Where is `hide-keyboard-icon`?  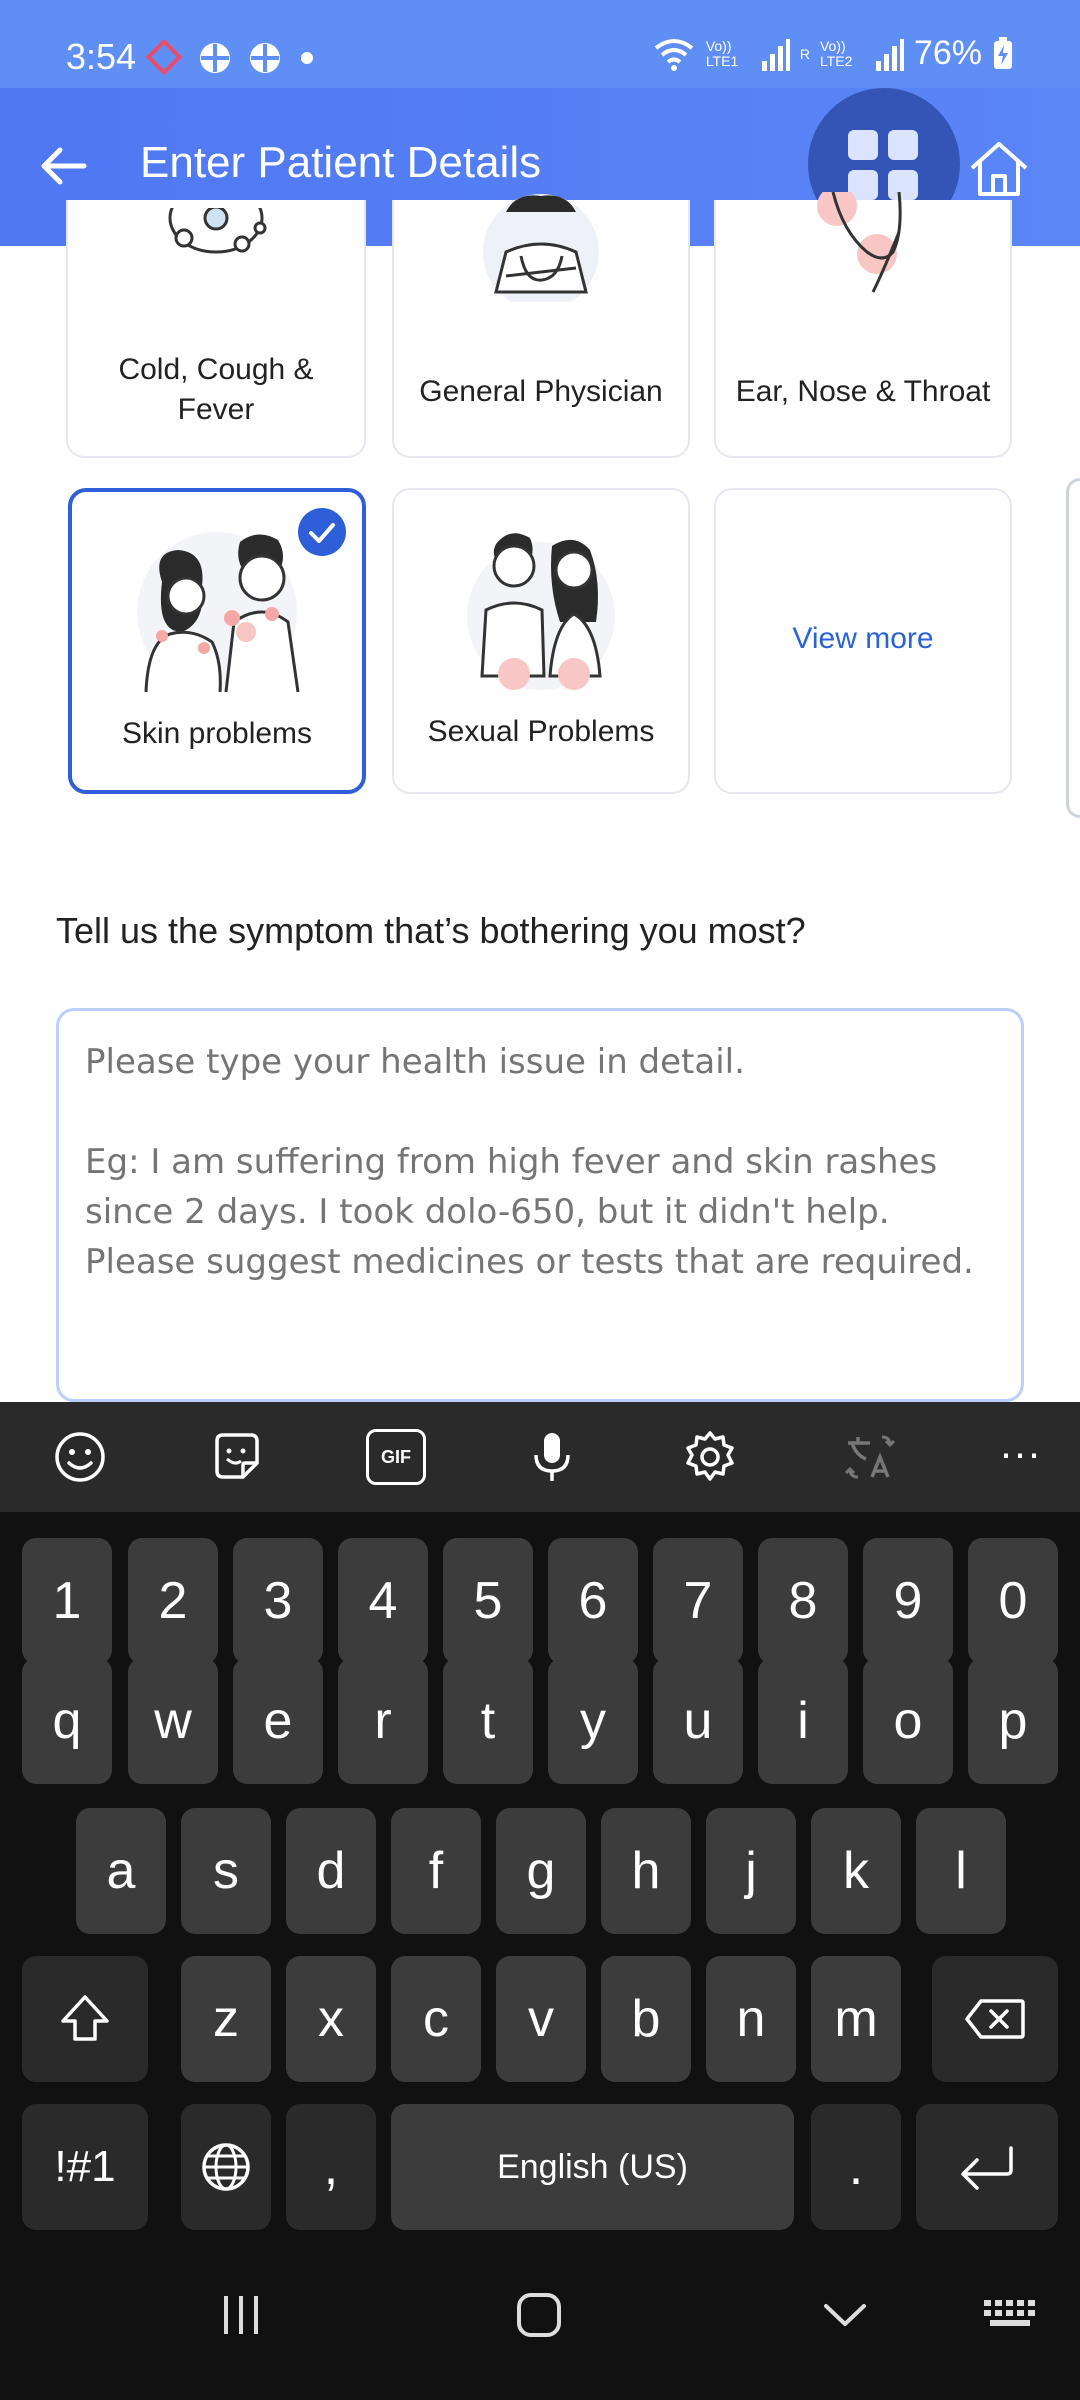
hide-keyboard-icon is located at coordinates (845, 2315).